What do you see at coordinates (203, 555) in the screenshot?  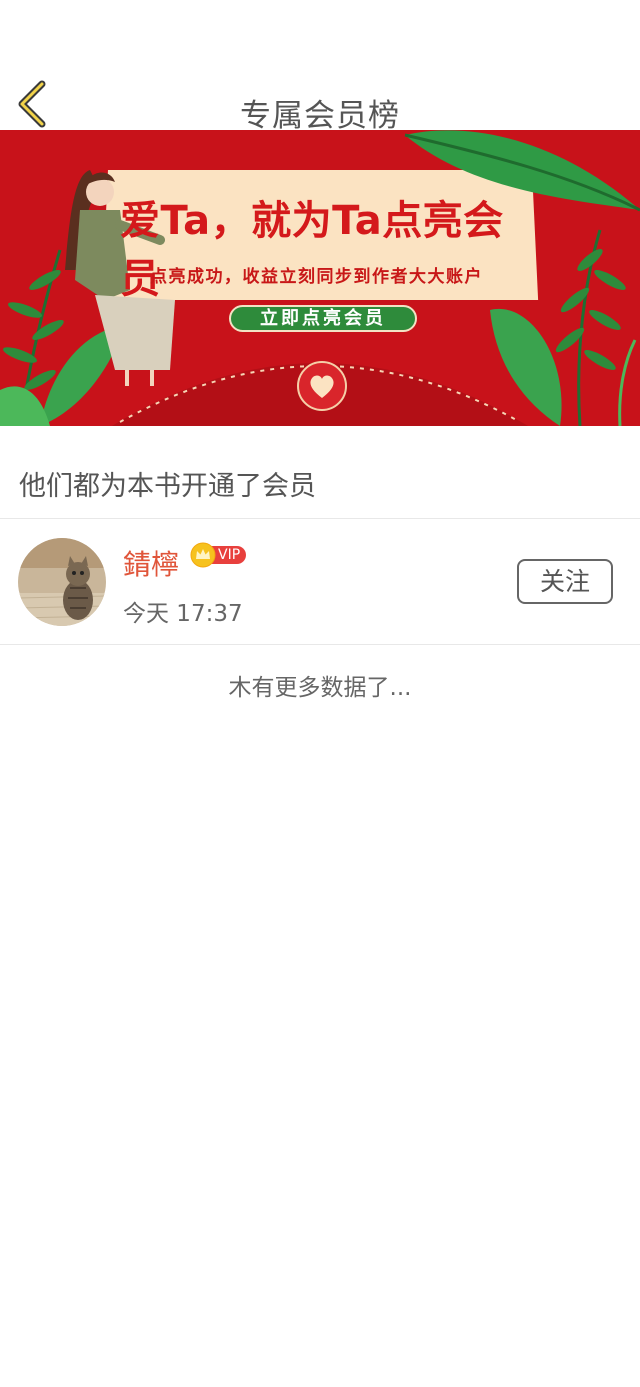 I see `crown-icon` at bounding box center [203, 555].